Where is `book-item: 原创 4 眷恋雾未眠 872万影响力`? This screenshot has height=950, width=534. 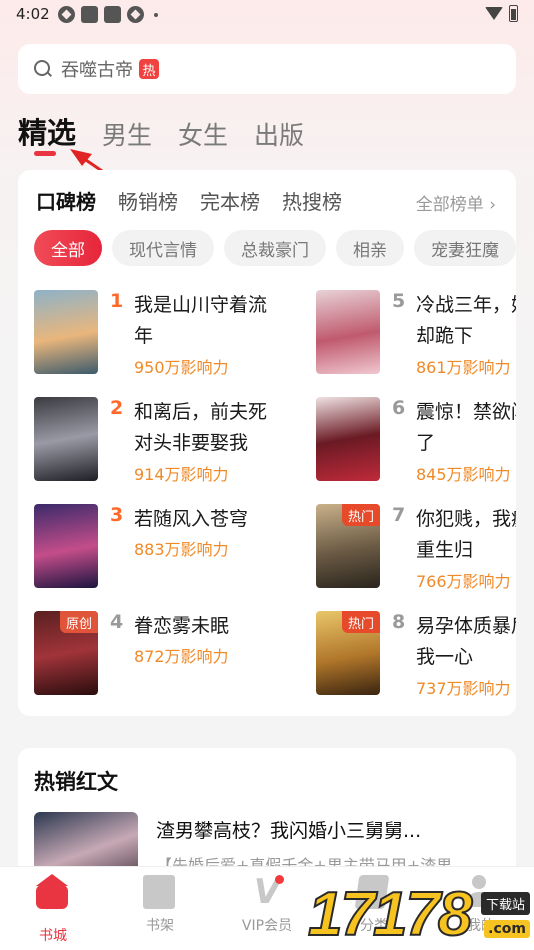
book-item: 原创 4 眷恋雾未眠 872万影响力 is located at coordinates (154, 653).